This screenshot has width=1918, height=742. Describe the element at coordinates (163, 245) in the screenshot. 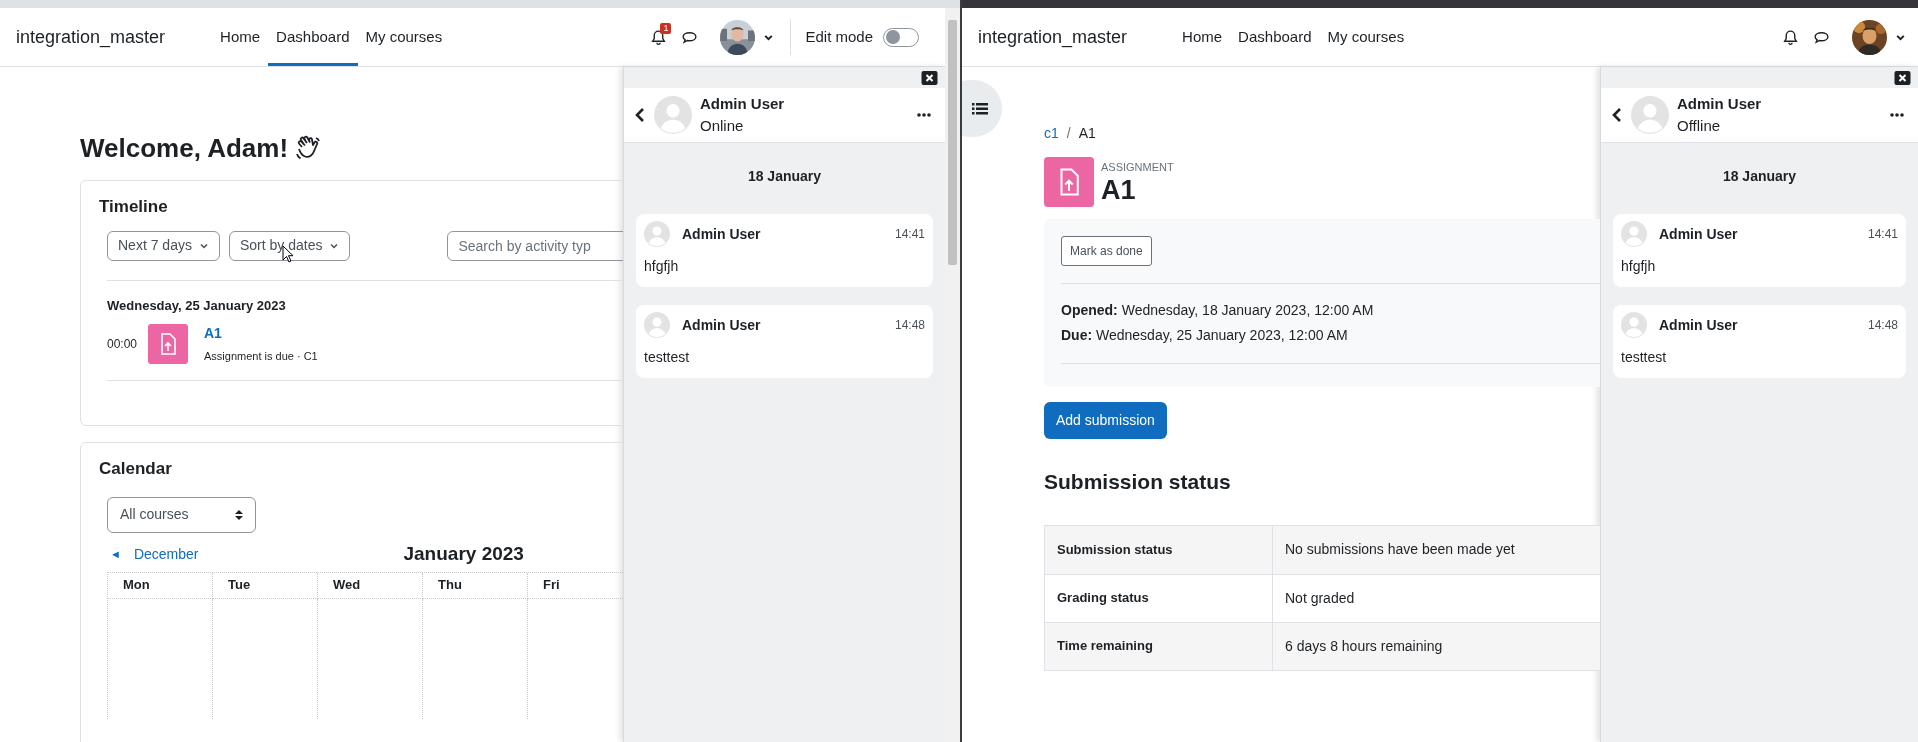

I see `filter-dropdown: Next 7 days` at that location.